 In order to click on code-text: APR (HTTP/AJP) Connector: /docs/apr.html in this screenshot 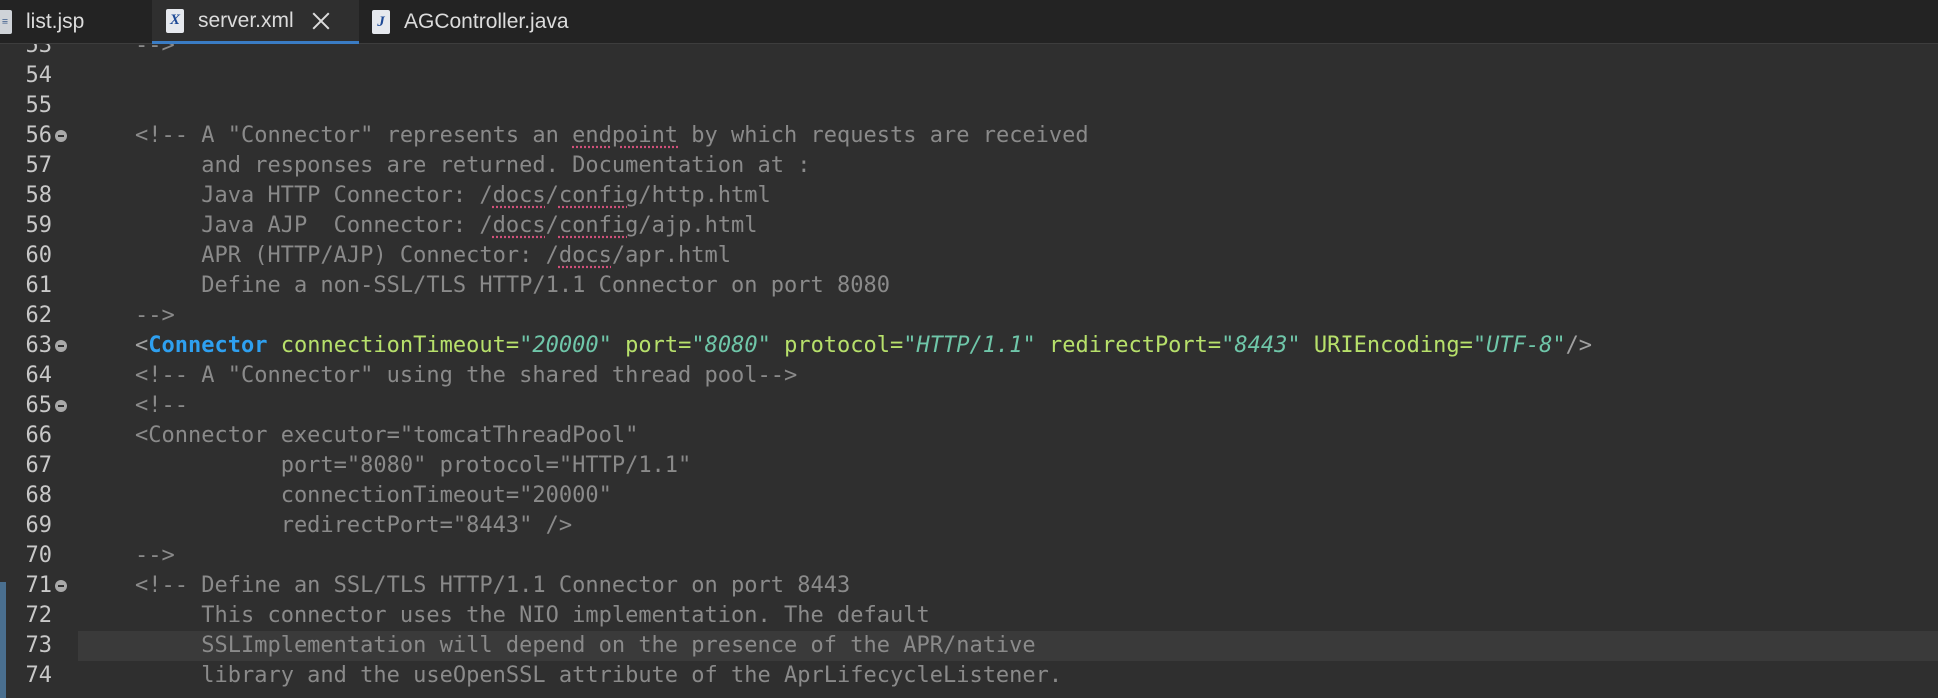, I will do `click(433, 255)`.